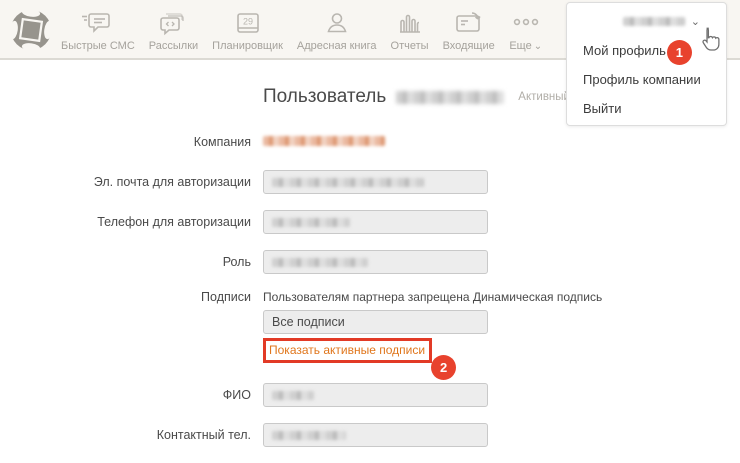 The width and height of the screenshot is (740, 463). Describe the element at coordinates (293, 395) in the screenshot. I see `fio-value-redacted` at that location.